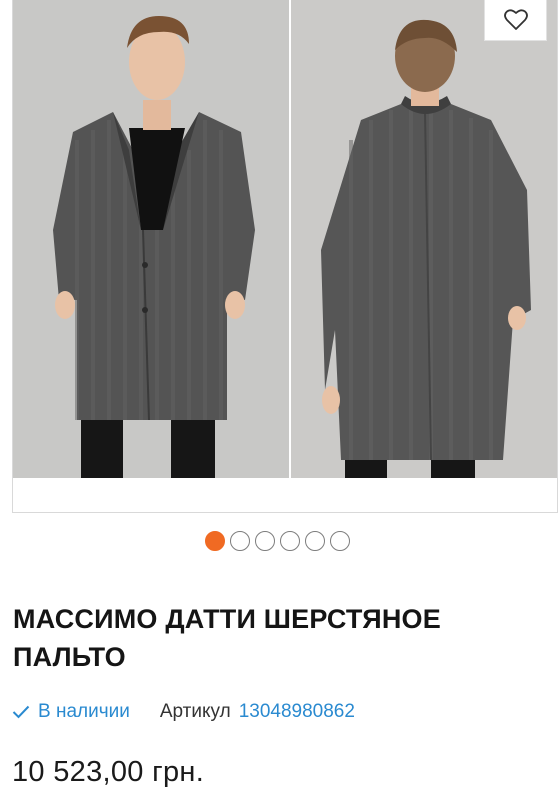 This screenshot has width=558, height=800. I want to click on sku-value: 13048980862, so click(297, 712).